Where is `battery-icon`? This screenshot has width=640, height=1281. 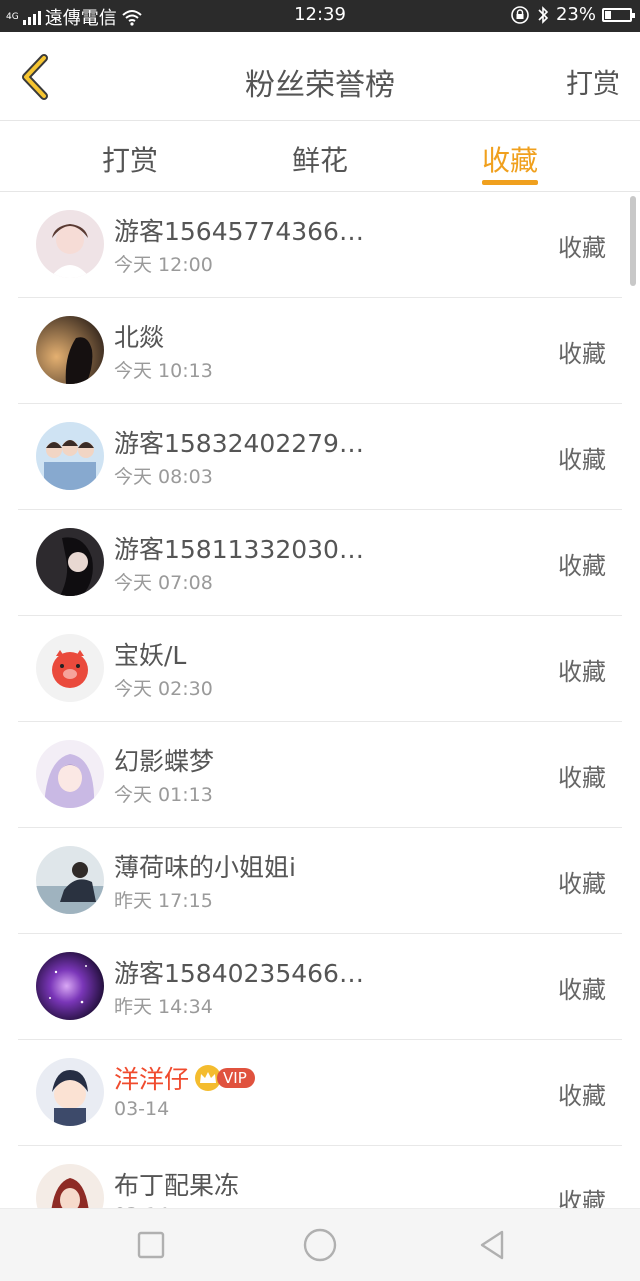
battery-icon is located at coordinates (618, 14).